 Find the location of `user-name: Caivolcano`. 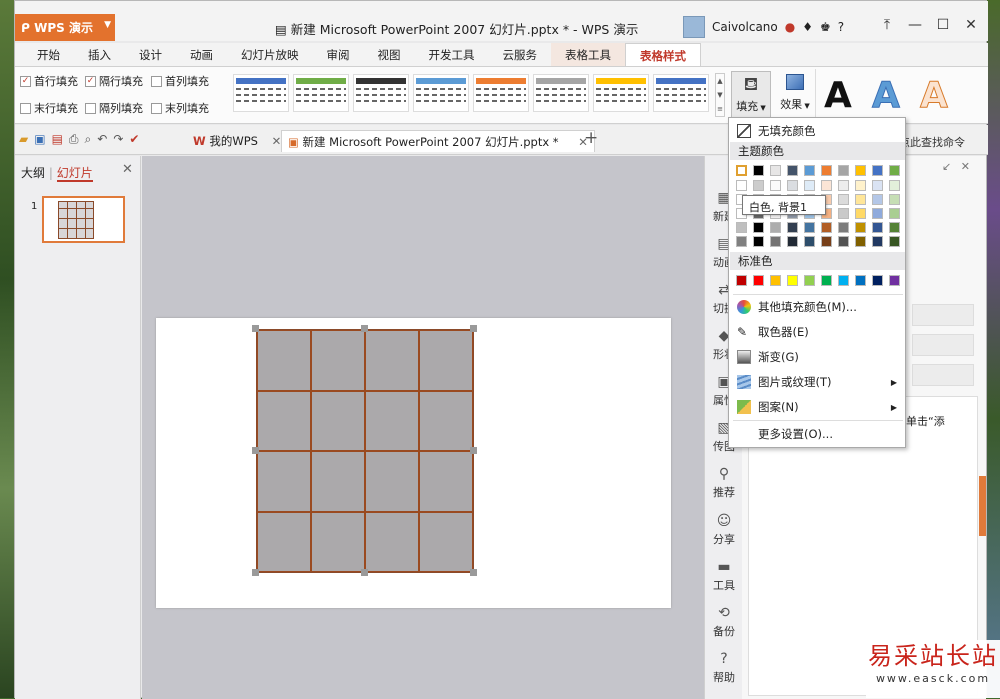

user-name: Caivolcano is located at coordinates (745, 27).